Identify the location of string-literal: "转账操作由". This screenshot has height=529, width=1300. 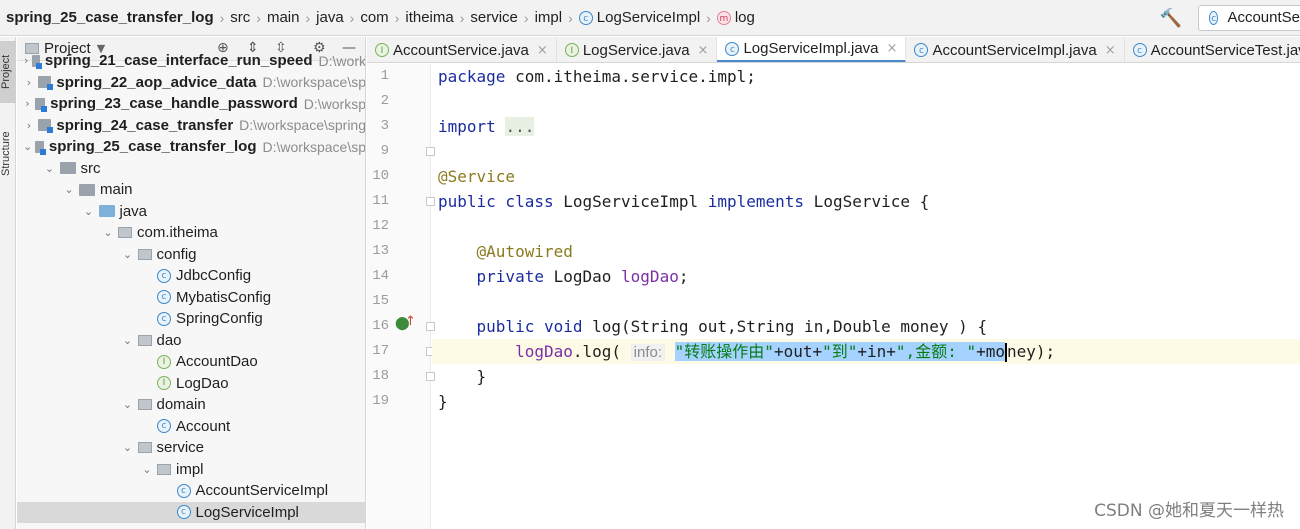
(724, 351).